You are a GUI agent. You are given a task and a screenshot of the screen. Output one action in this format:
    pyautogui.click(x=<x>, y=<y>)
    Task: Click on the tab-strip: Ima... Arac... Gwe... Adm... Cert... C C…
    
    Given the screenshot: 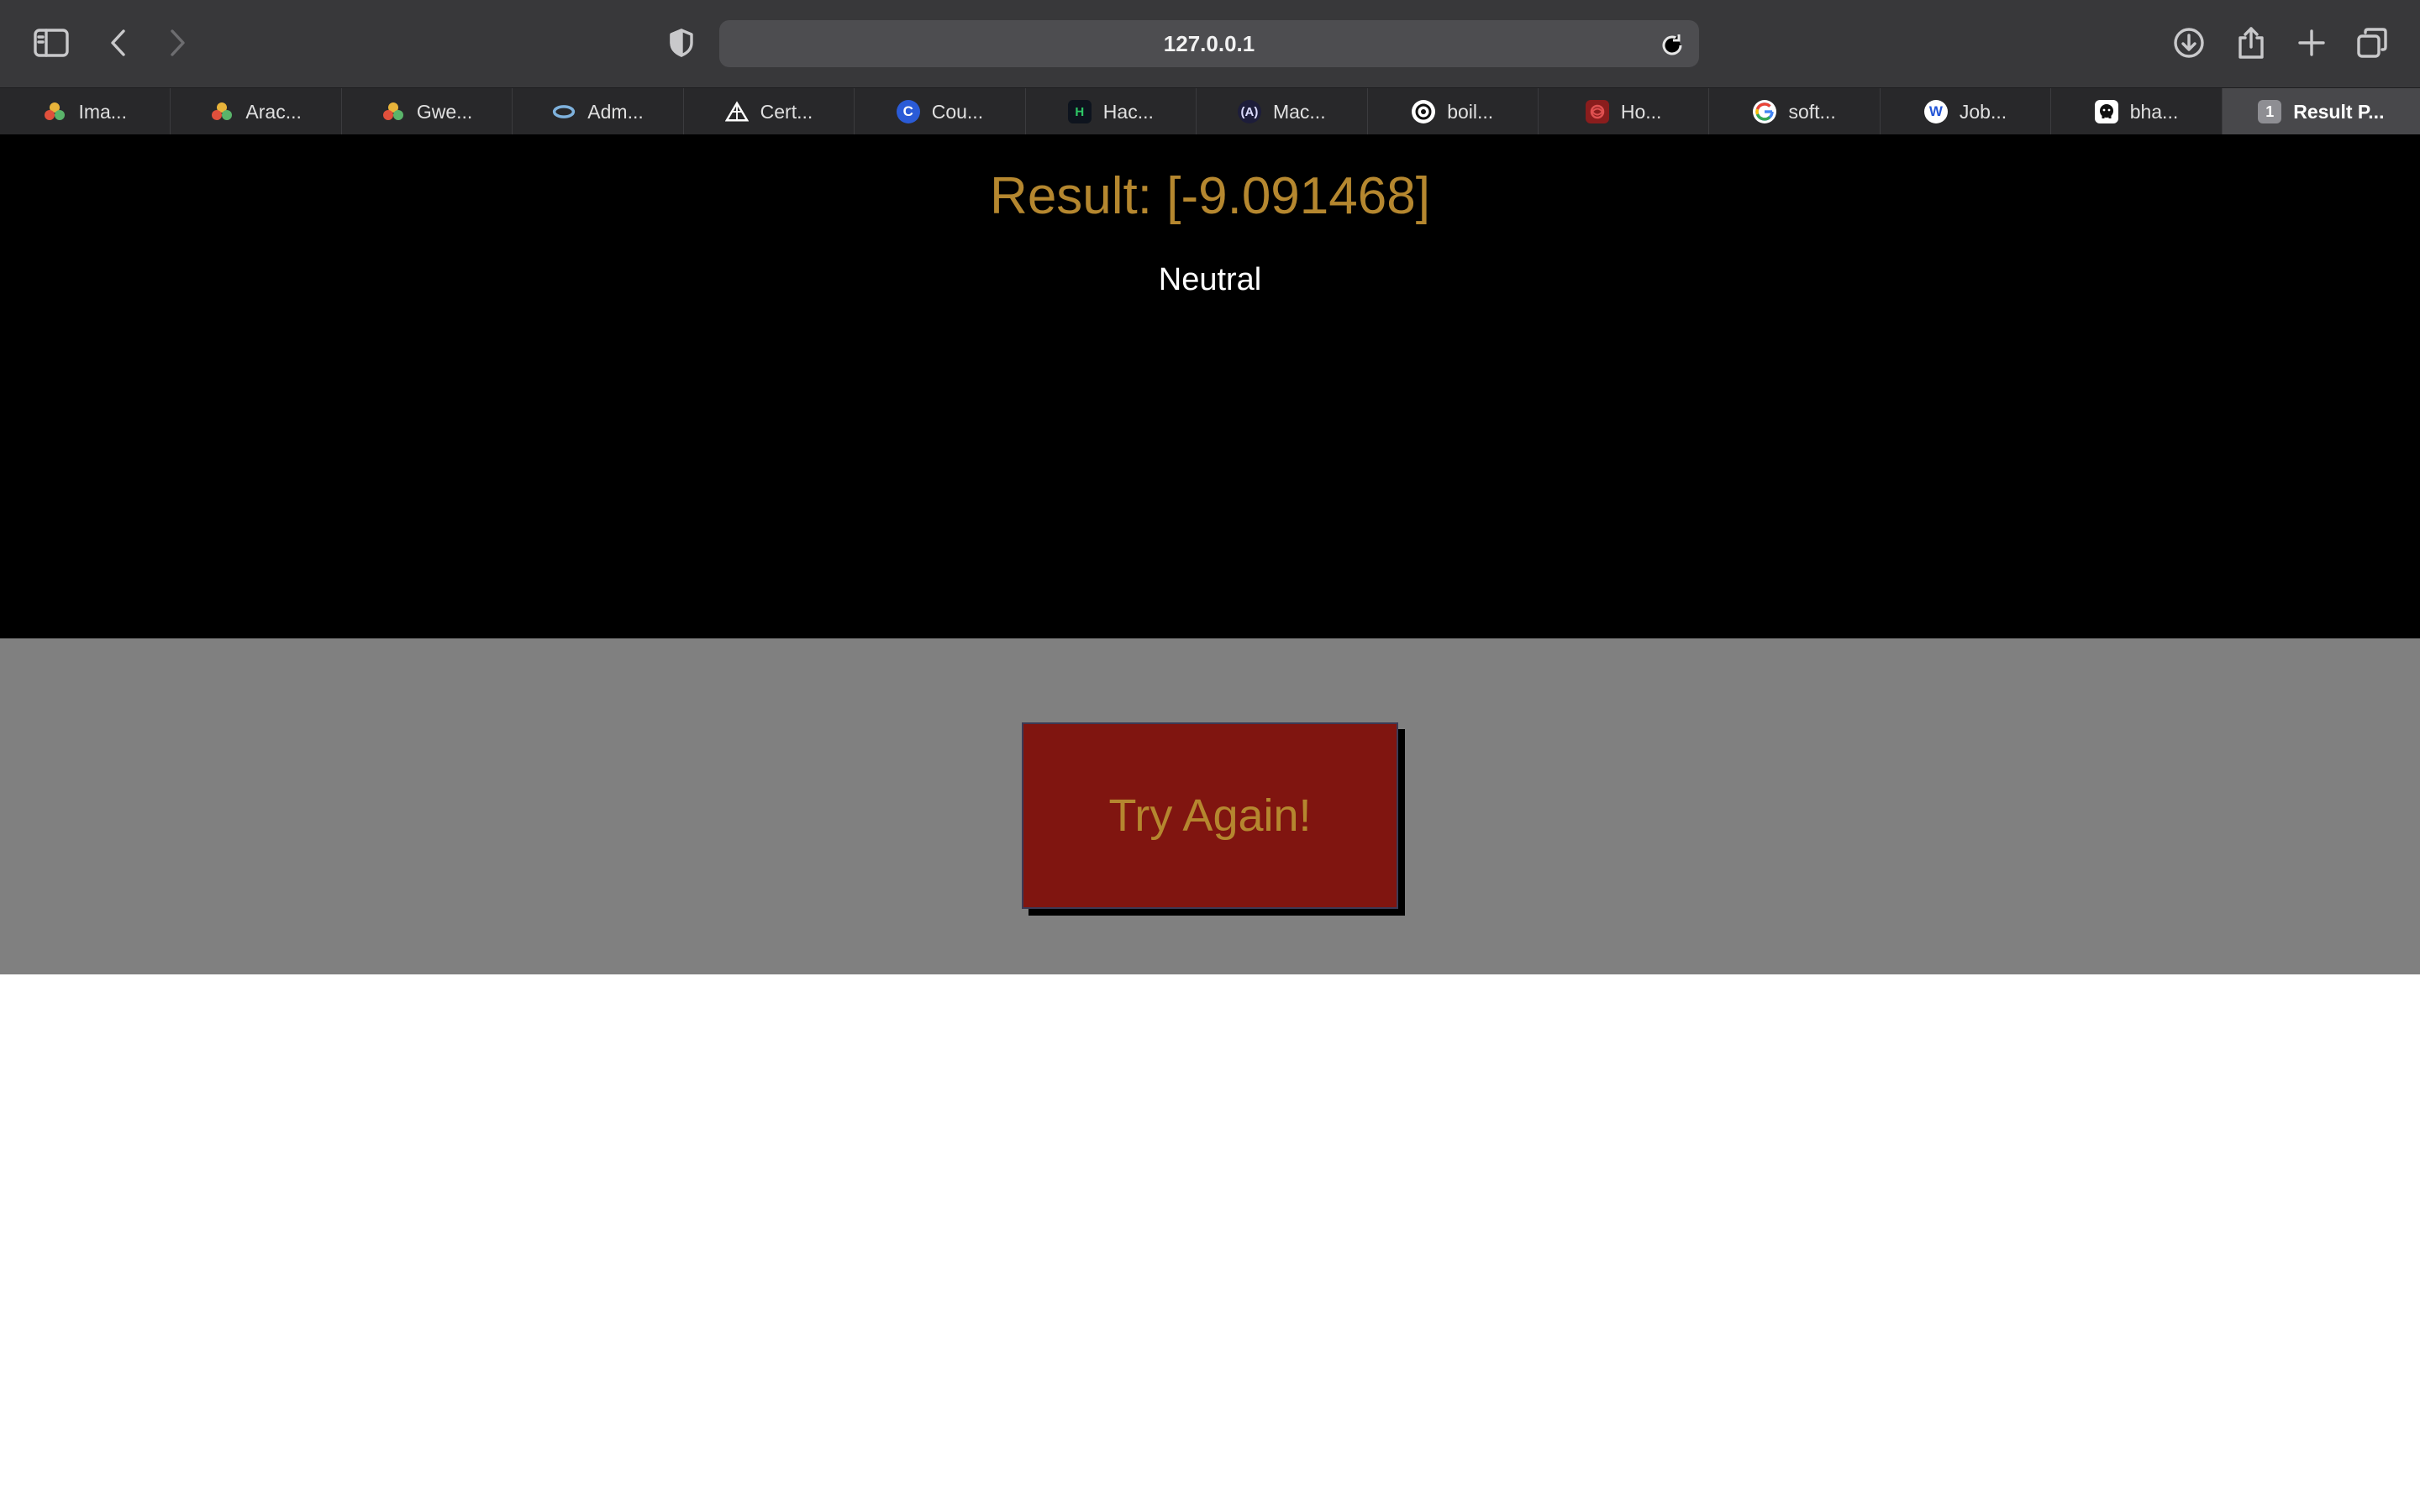 What is the action you would take?
    pyautogui.click(x=1210, y=111)
    